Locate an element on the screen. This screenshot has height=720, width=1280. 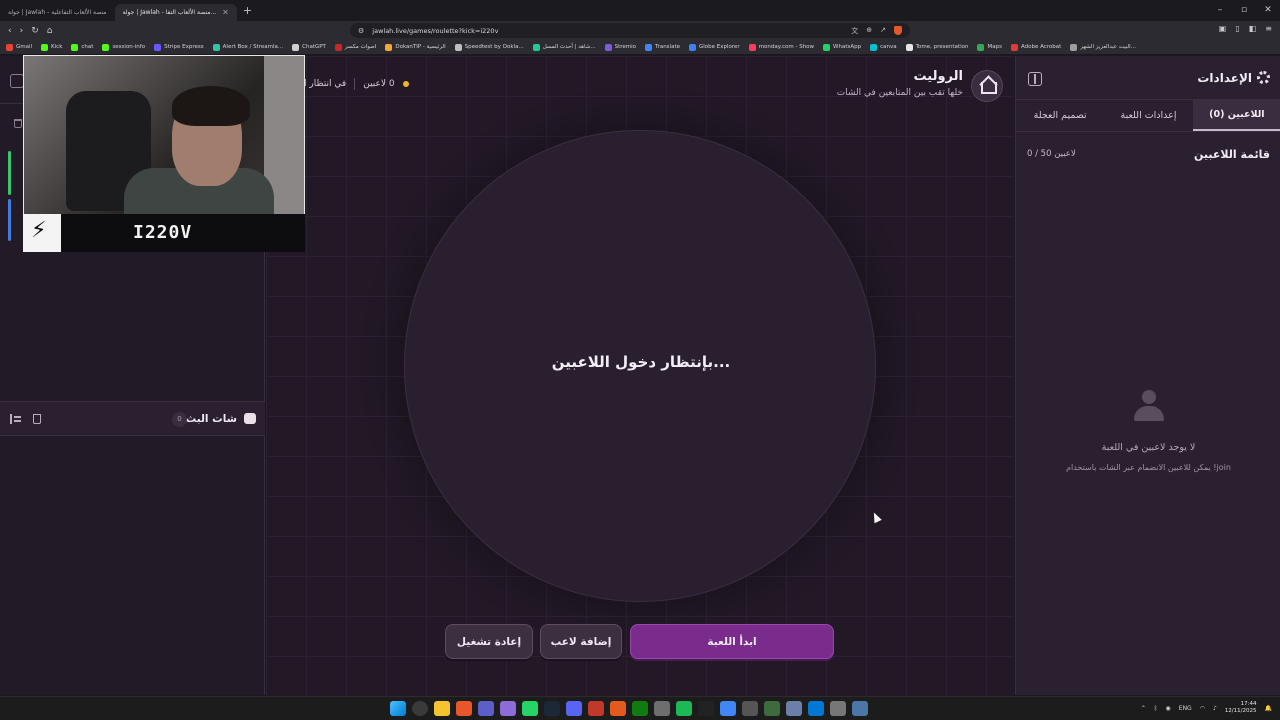
clock: 17:44 12/11/2025 is located at coordinates (1241, 708).